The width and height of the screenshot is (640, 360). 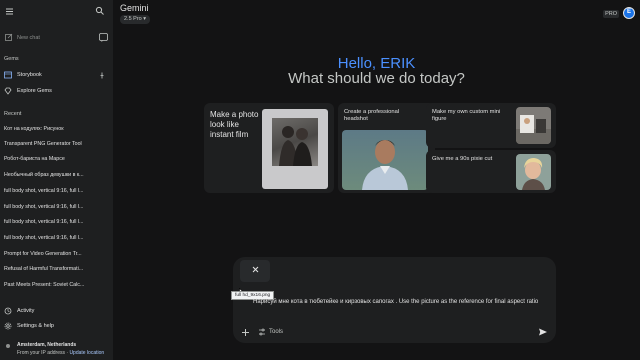 I want to click on close-icon, so click(x=255, y=269).